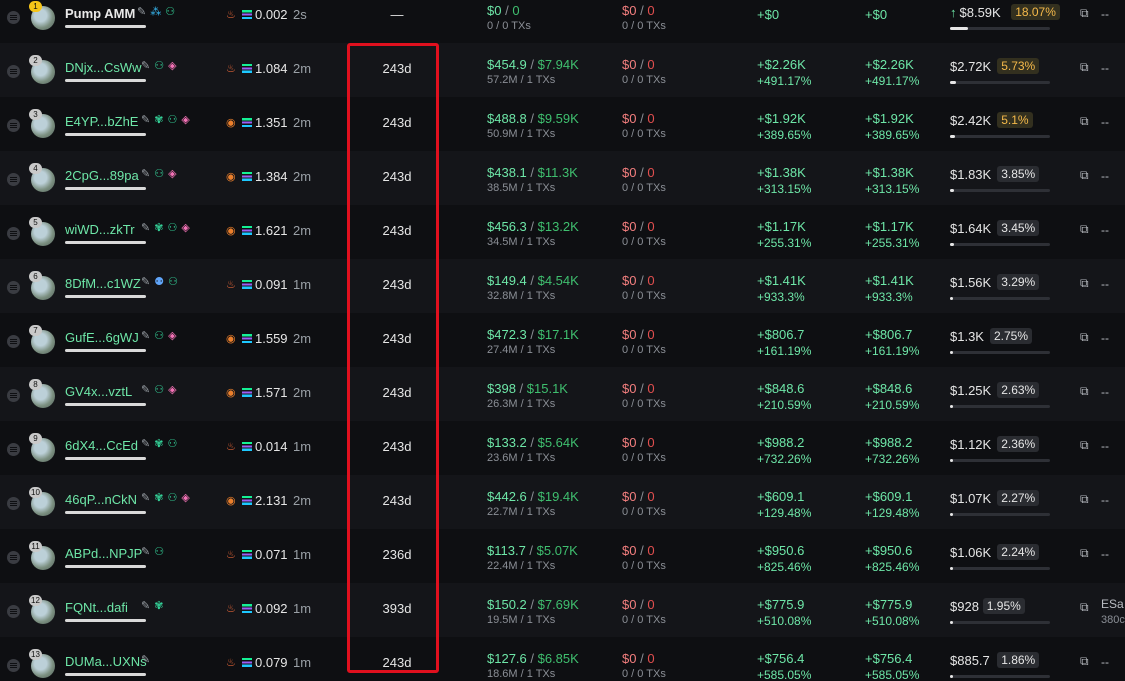 This screenshot has height=681, width=1125. What do you see at coordinates (101, 499) in the screenshot?
I see `wallet-name: 46qP...nCkN` at bounding box center [101, 499].